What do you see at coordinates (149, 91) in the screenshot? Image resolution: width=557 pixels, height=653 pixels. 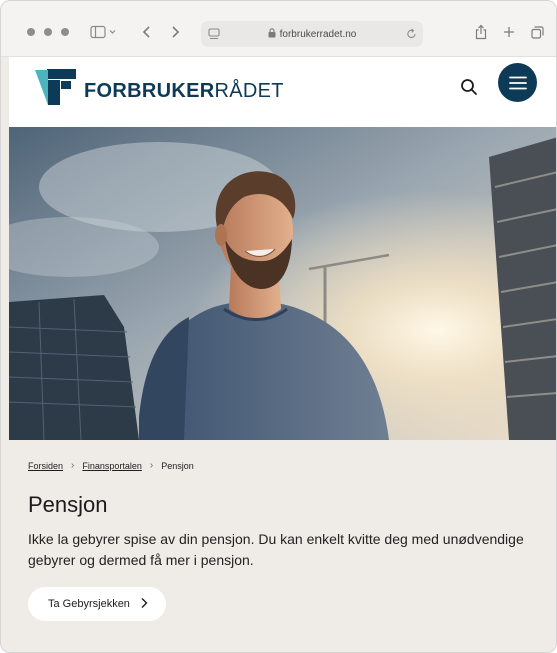 I see `logo-wordmark-bold: FORBRUKER` at bounding box center [149, 91].